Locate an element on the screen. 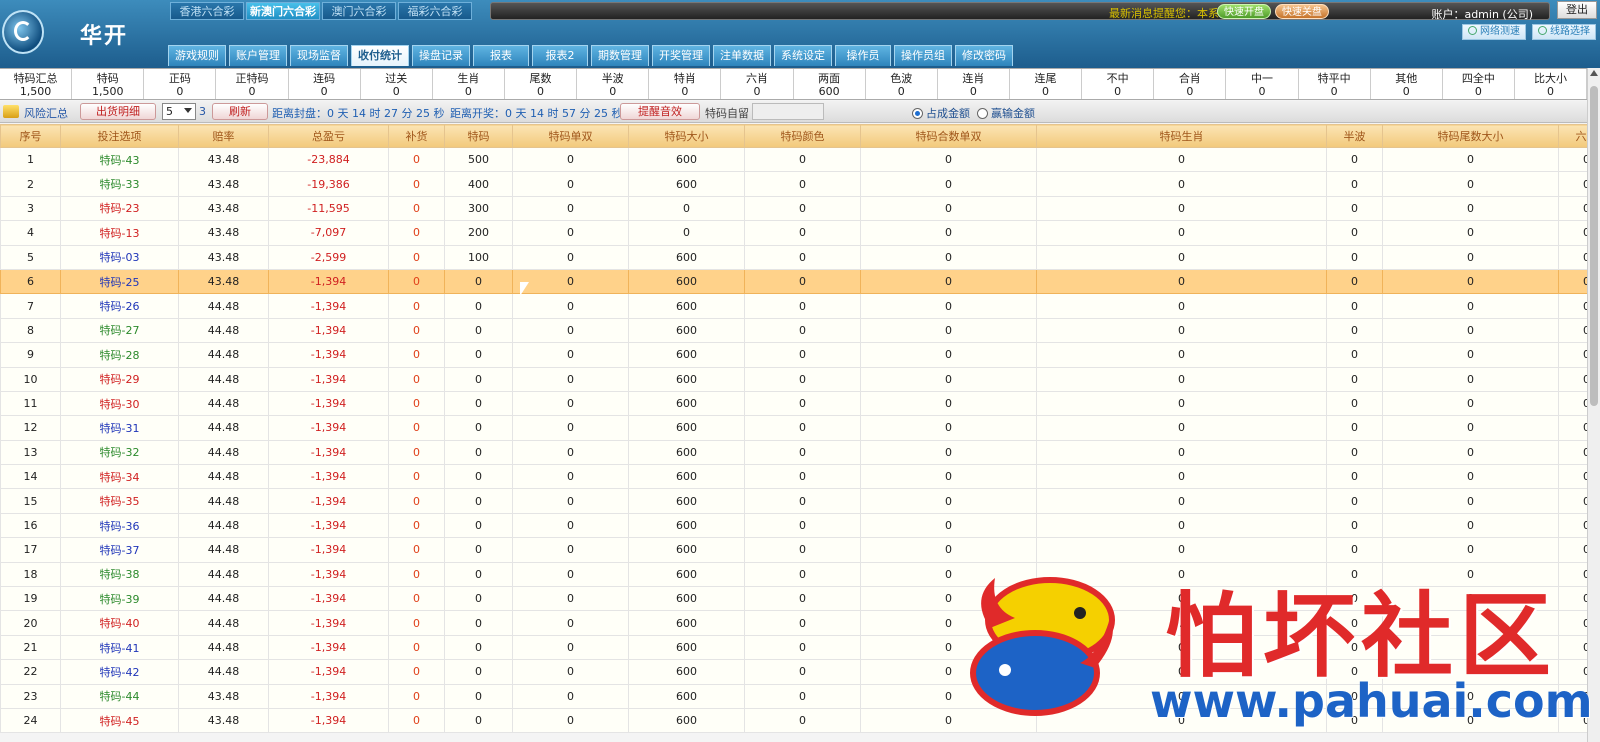  table-row: 5特码-0343.48-2,5990100060000000000 is located at coordinates (793, 257).